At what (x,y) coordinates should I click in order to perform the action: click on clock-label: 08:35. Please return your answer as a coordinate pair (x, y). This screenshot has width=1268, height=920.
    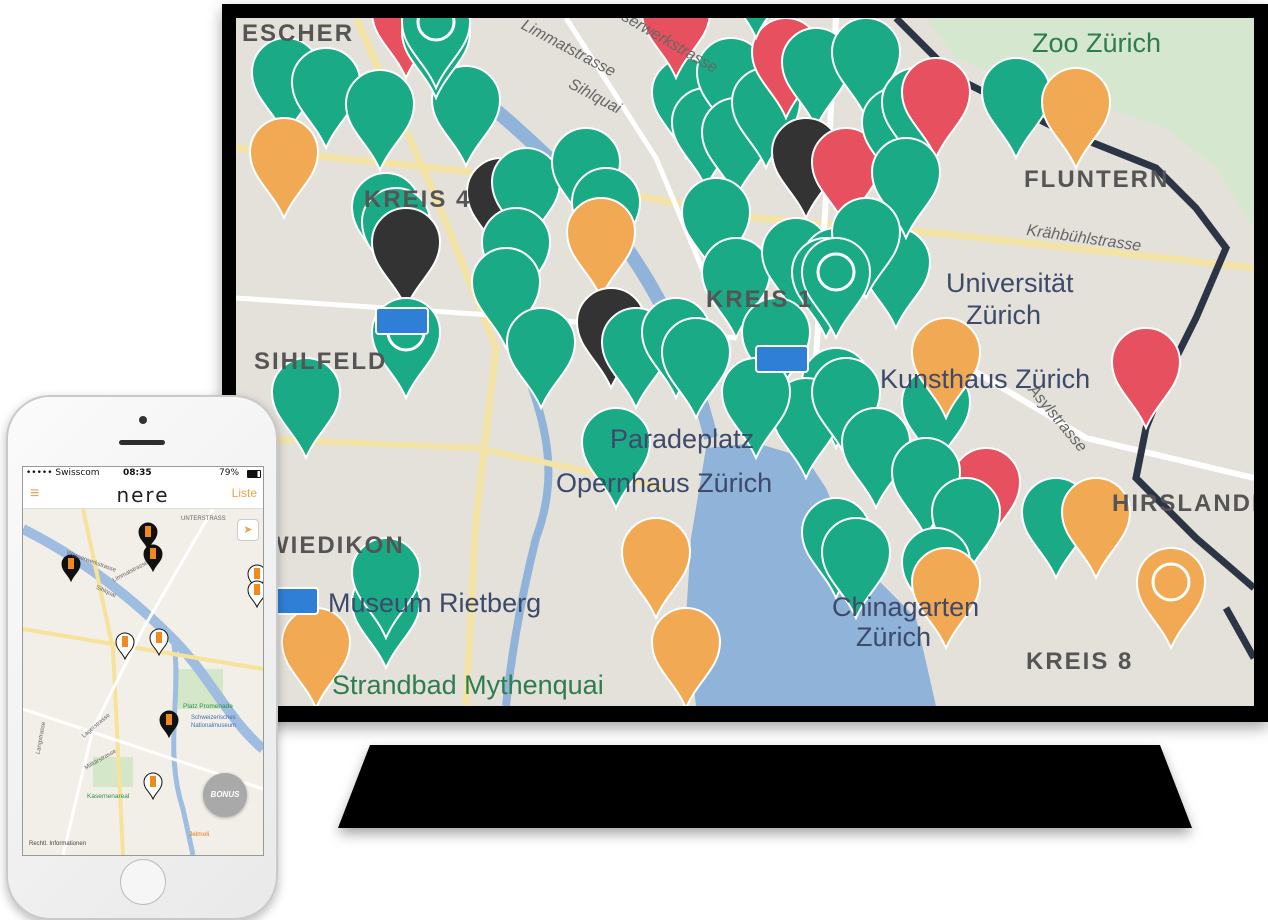
    Looking at the image, I should click on (137, 473).